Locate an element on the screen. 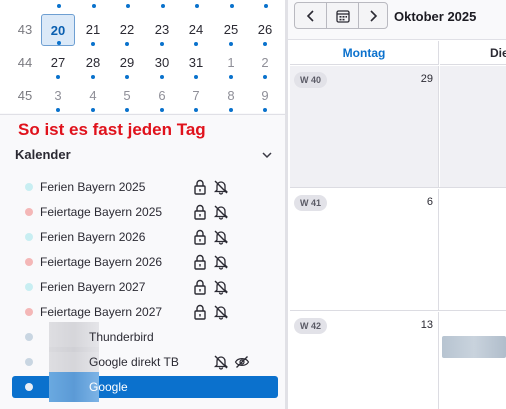 Image resolution: width=506 pixels, height=409 pixels. calendar-name: Ferien Bayern 2025 is located at coordinates (93, 187).